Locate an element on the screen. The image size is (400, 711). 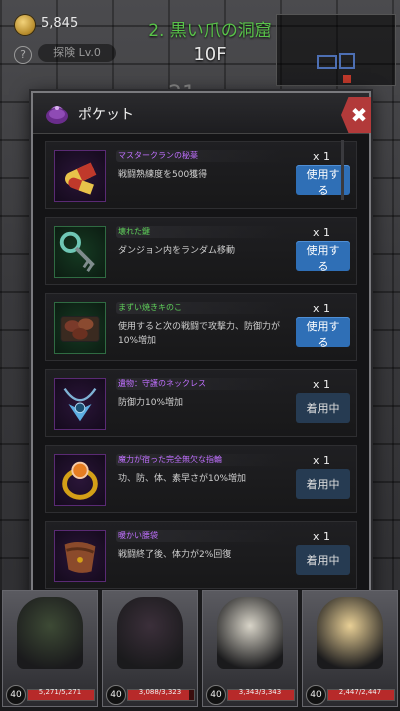
modal-title: ポケット is located at coordinates (106, 115).